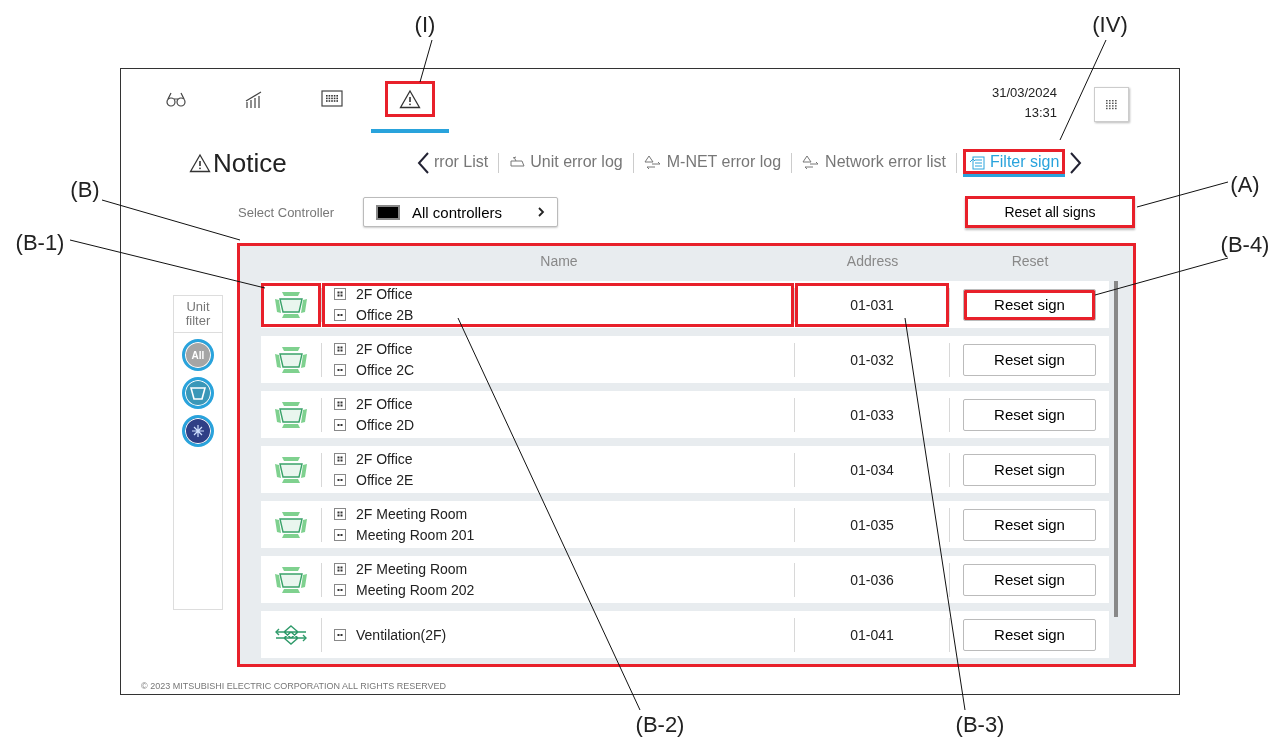 This screenshot has height=740, width=1282. Describe the element at coordinates (874, 163) in the screenshot. I see `tab: Network error list` at that location.